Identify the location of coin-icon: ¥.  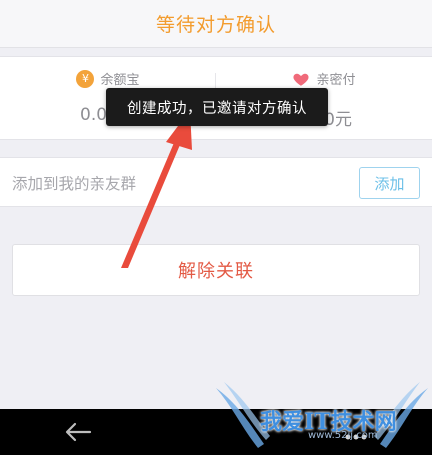
(85, 78).